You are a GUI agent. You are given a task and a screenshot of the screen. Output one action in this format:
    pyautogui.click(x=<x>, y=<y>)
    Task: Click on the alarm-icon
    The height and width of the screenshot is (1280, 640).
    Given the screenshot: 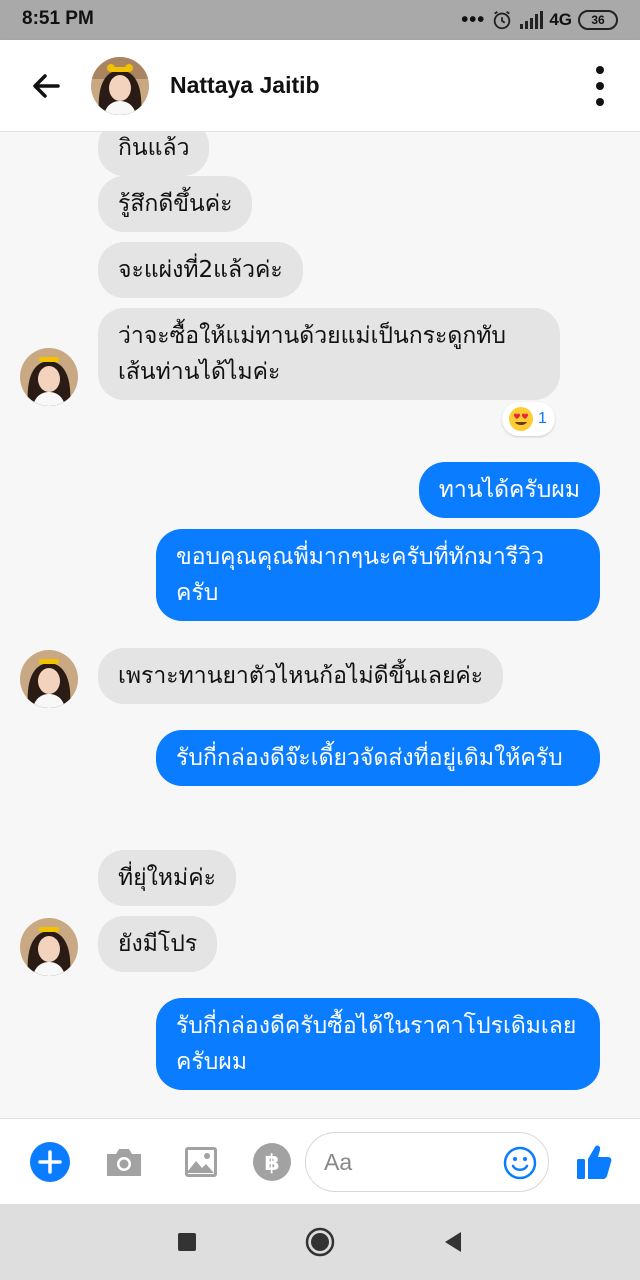 What is the action you would take?
    pyautogui.click(x=502, y=20)
    